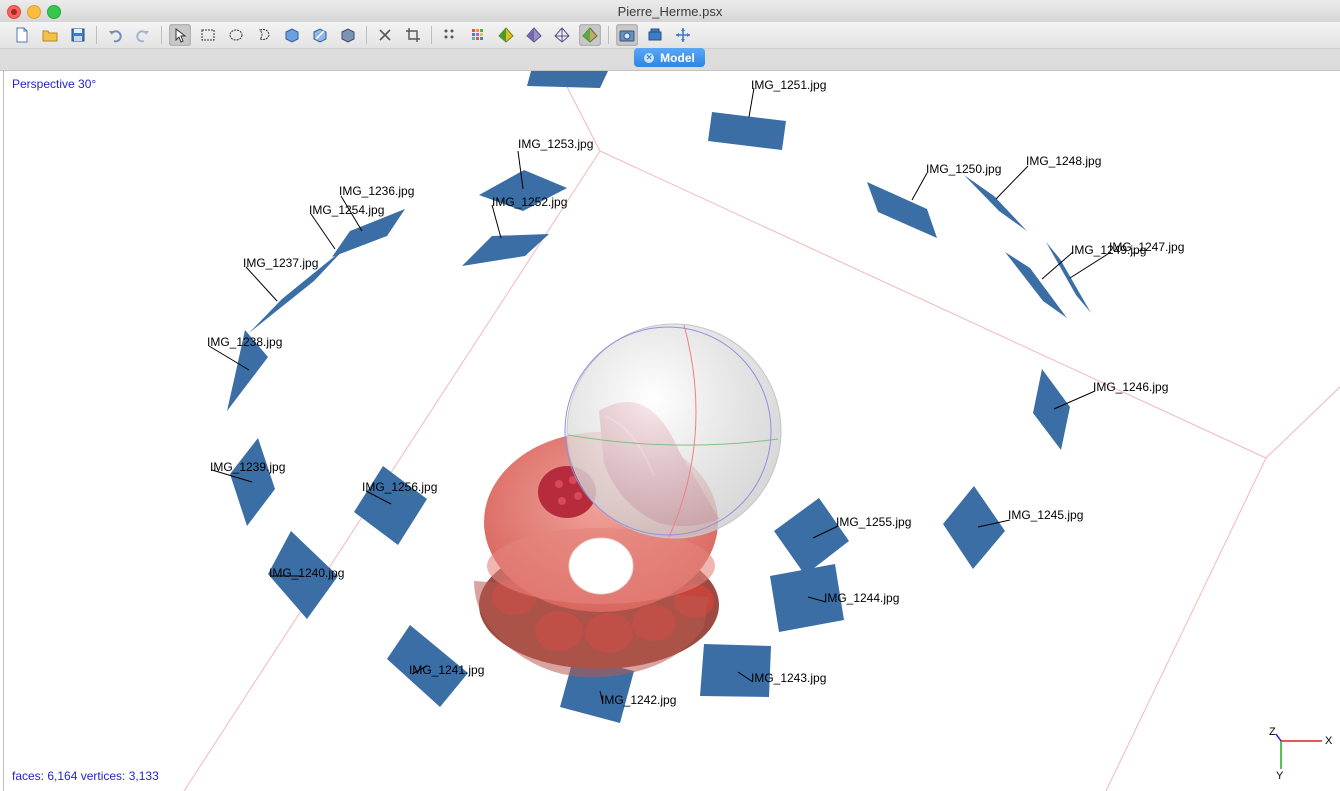 The image size is (1340, 791). What do you see at coordinates (244, 342) in the screenshot?
I see `camera-label: IMG_1238.jpg` at bounding box center [244, 342].